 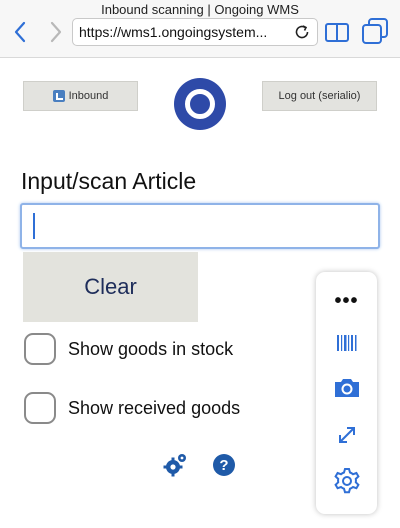 I want to click on back-button, so click(x=20, y=32).